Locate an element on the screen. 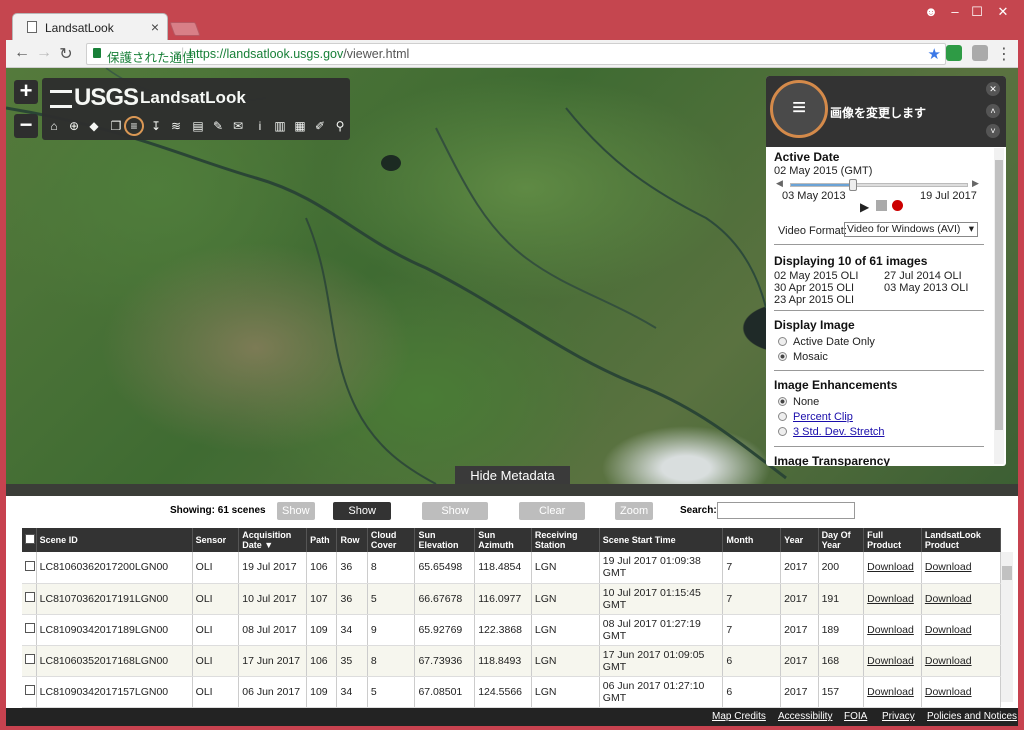 The width and height of the screenshot is (1024, 730). col-header: Receiving Station is located at coordinates (565, 540).